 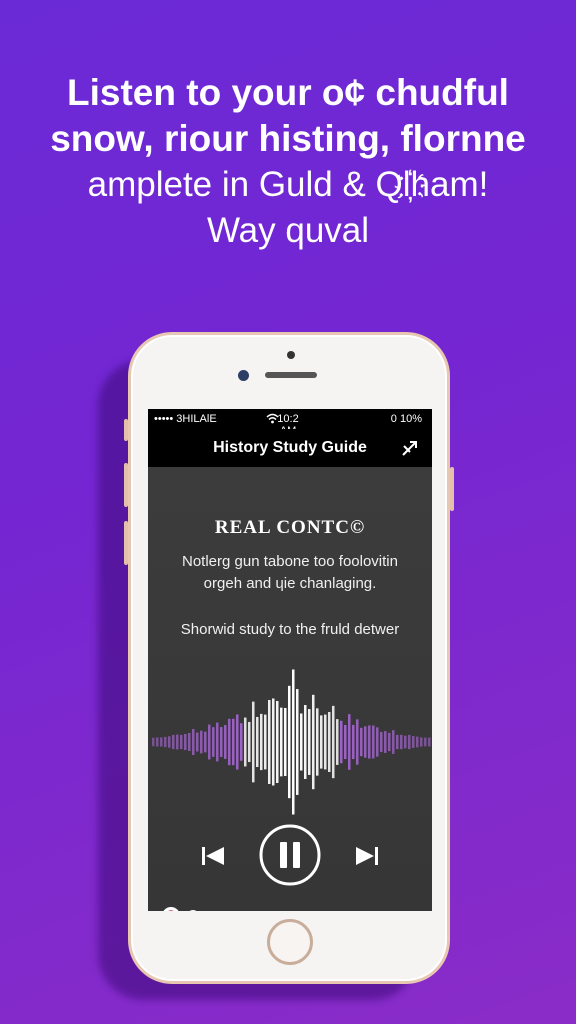 What do you see at coordinates (288, 138) in the screenshot?
I see `headline-line-2: snow, riour histing, flornne` at bounding box center [288, 138].